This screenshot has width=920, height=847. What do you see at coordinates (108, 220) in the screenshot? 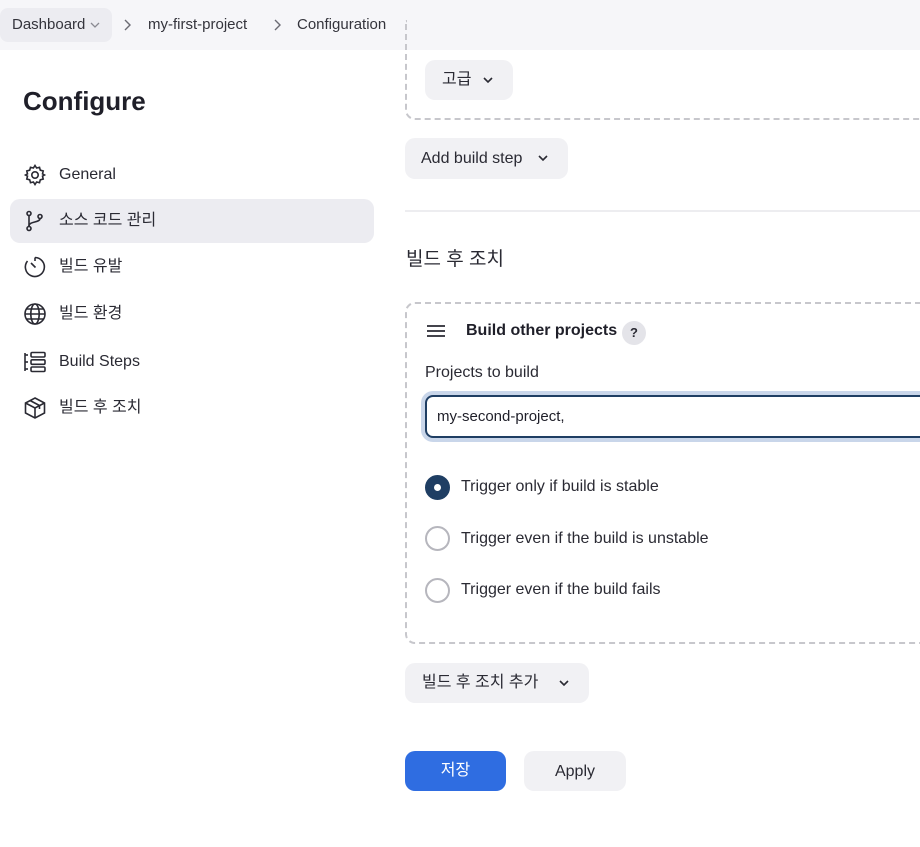
I see `sidebar-item-label: 소스 코드 관리` at bounding box center [108, 220].